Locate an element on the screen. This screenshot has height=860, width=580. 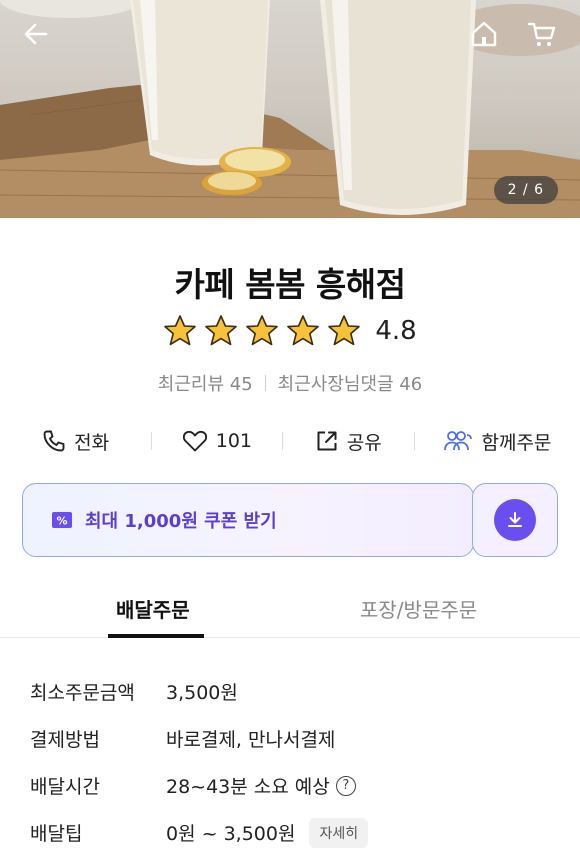
rating-value: 4.8 is located at coordinates (396, 331).